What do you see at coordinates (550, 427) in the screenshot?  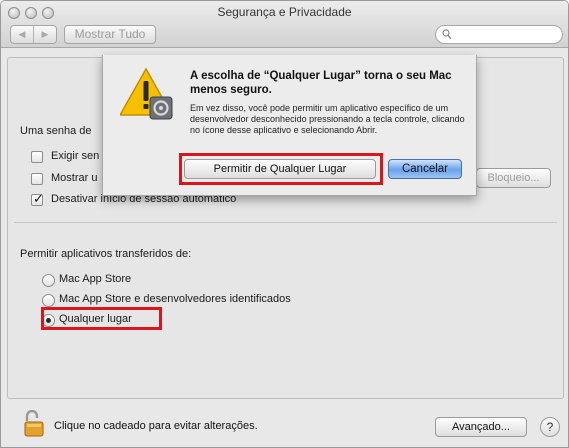 I see `help-button: ?` at bounding box center [550, 427].